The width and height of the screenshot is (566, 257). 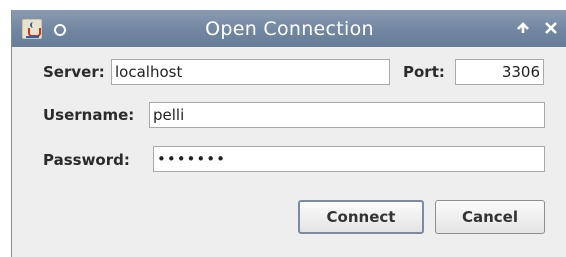 What do you see at coordinates (250, 72) in the screenshot?
I see `server-input: localhost` at bounding box center [250, 72].